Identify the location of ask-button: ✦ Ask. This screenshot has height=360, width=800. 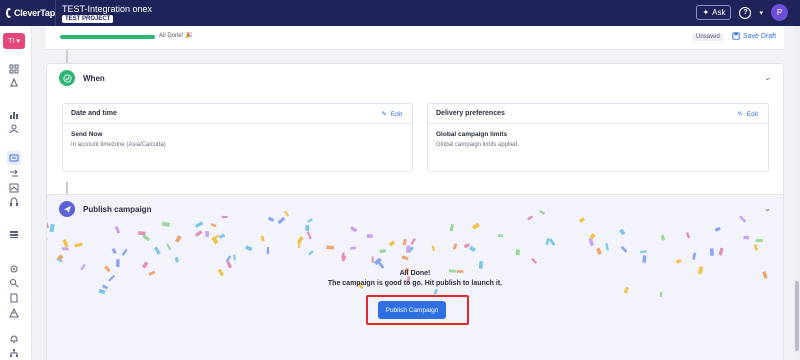
(714, 12).